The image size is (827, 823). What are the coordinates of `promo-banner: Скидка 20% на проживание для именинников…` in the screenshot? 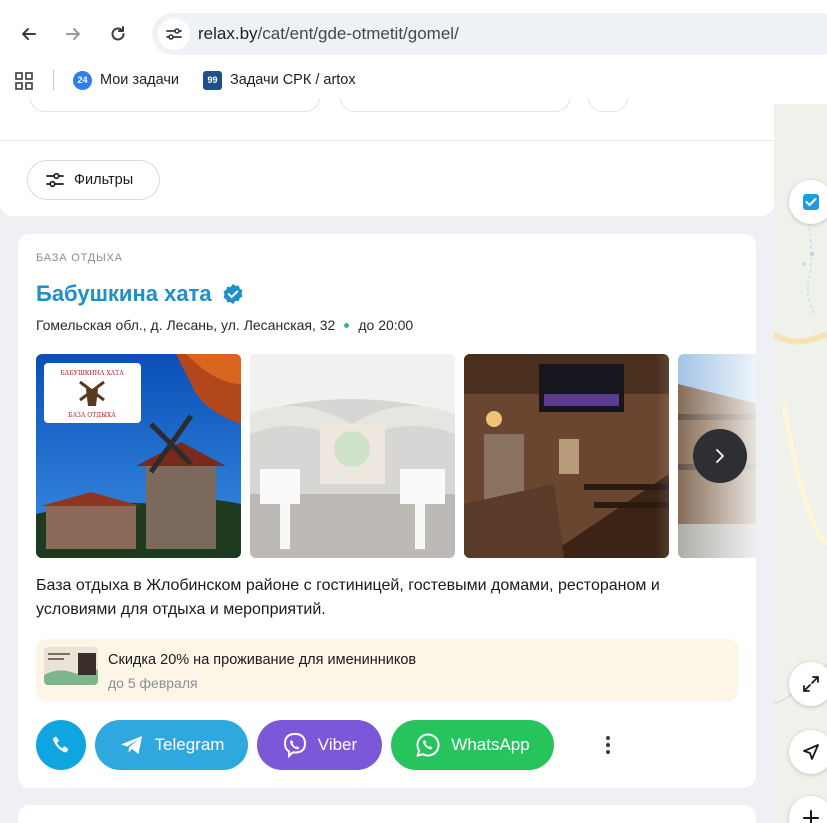 It's located at (387, 670).